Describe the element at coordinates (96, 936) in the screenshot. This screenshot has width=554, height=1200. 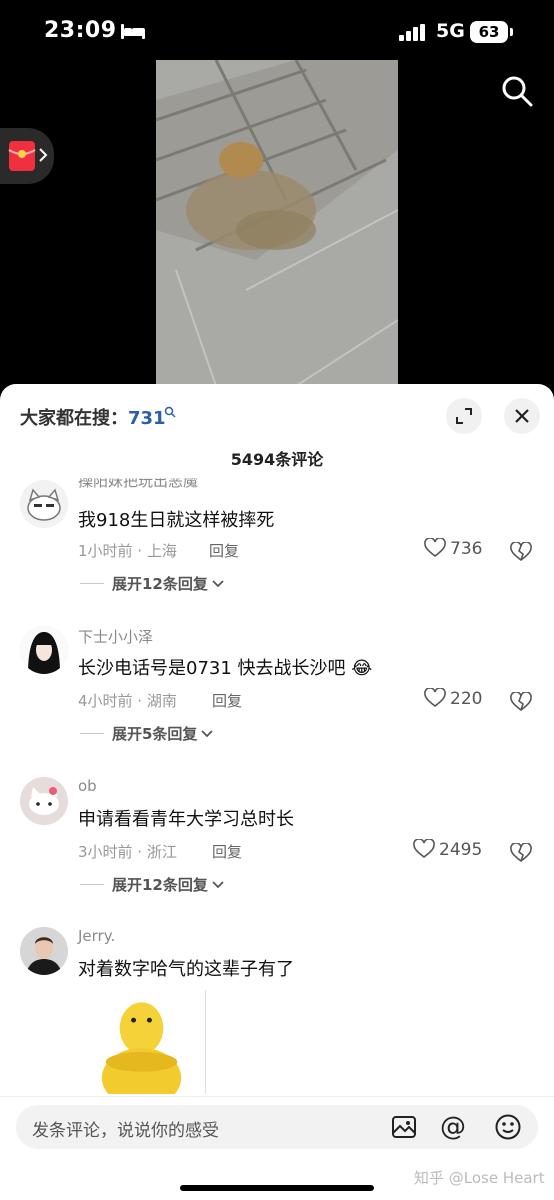
I see `comment-username: Jerry.` at that location.